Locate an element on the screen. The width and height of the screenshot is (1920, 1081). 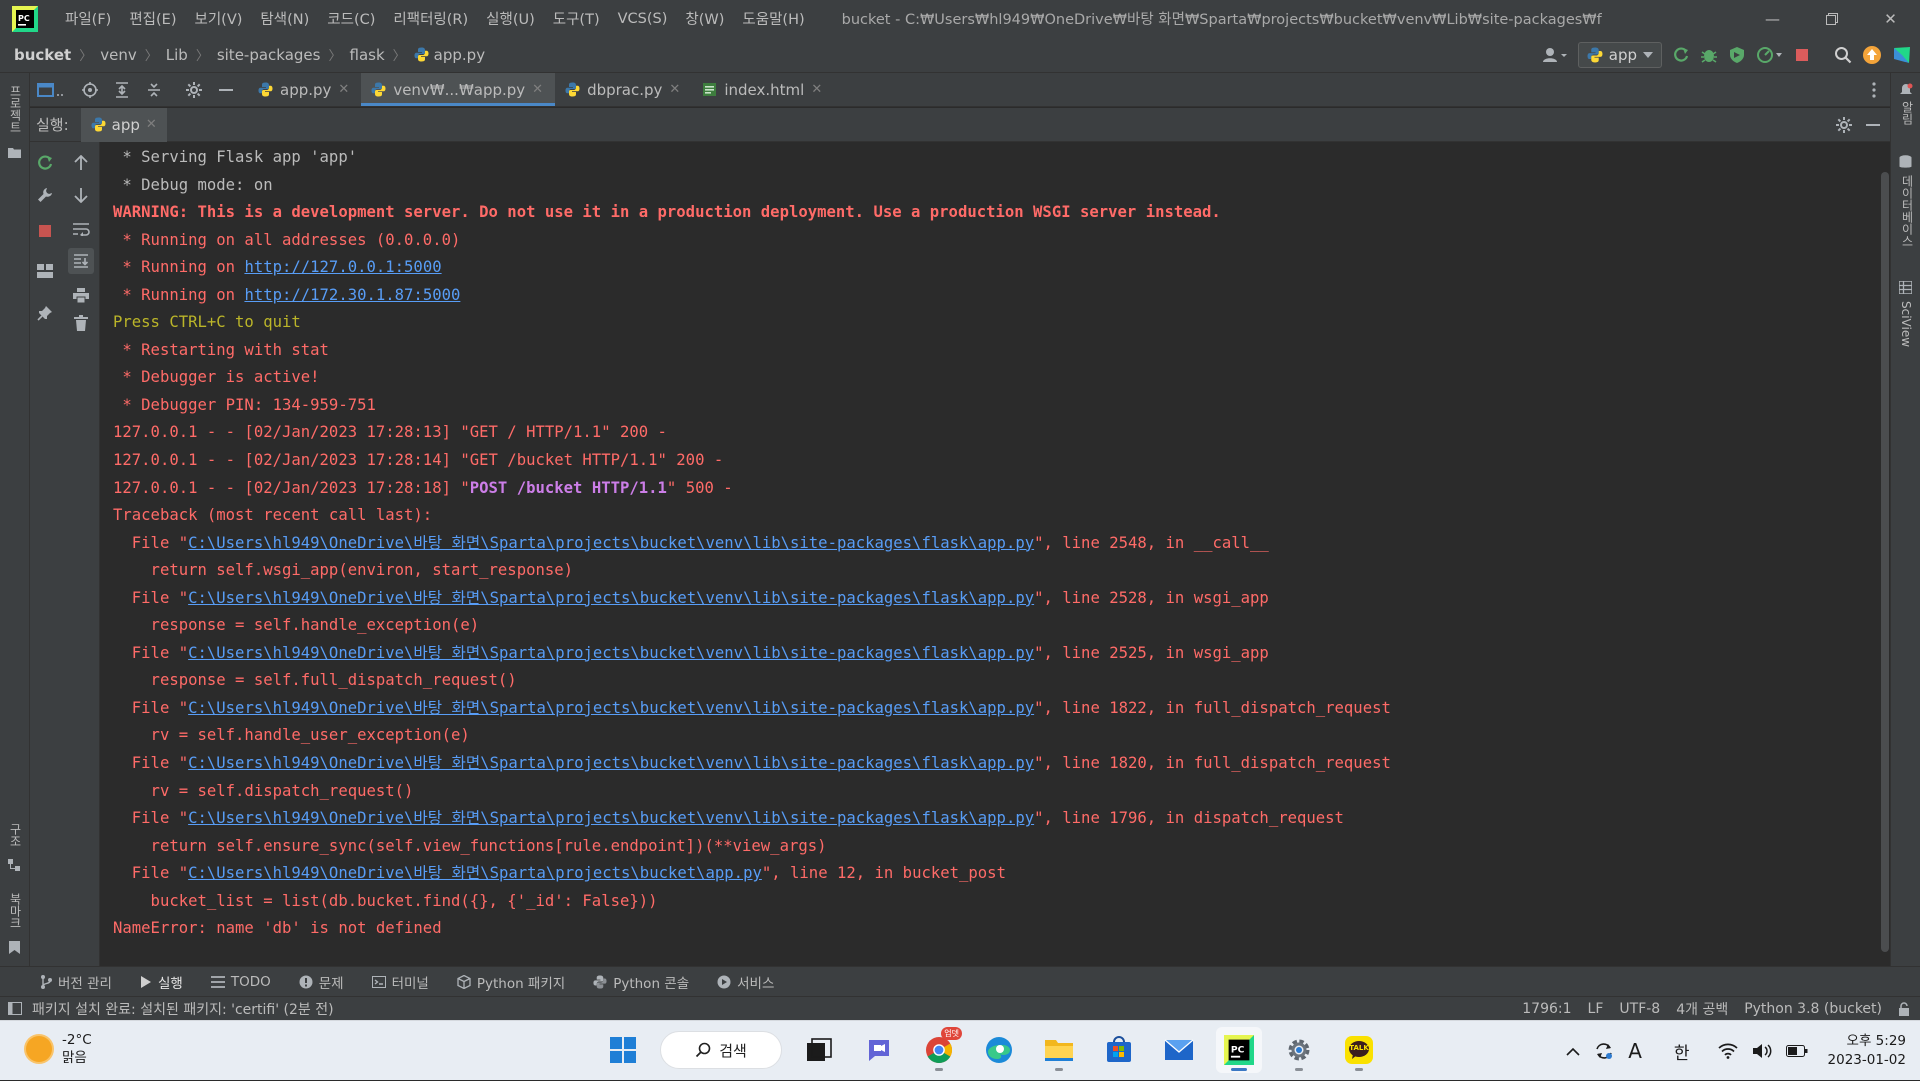
scrollbar-thumb is located at coordinates (1885, 562).